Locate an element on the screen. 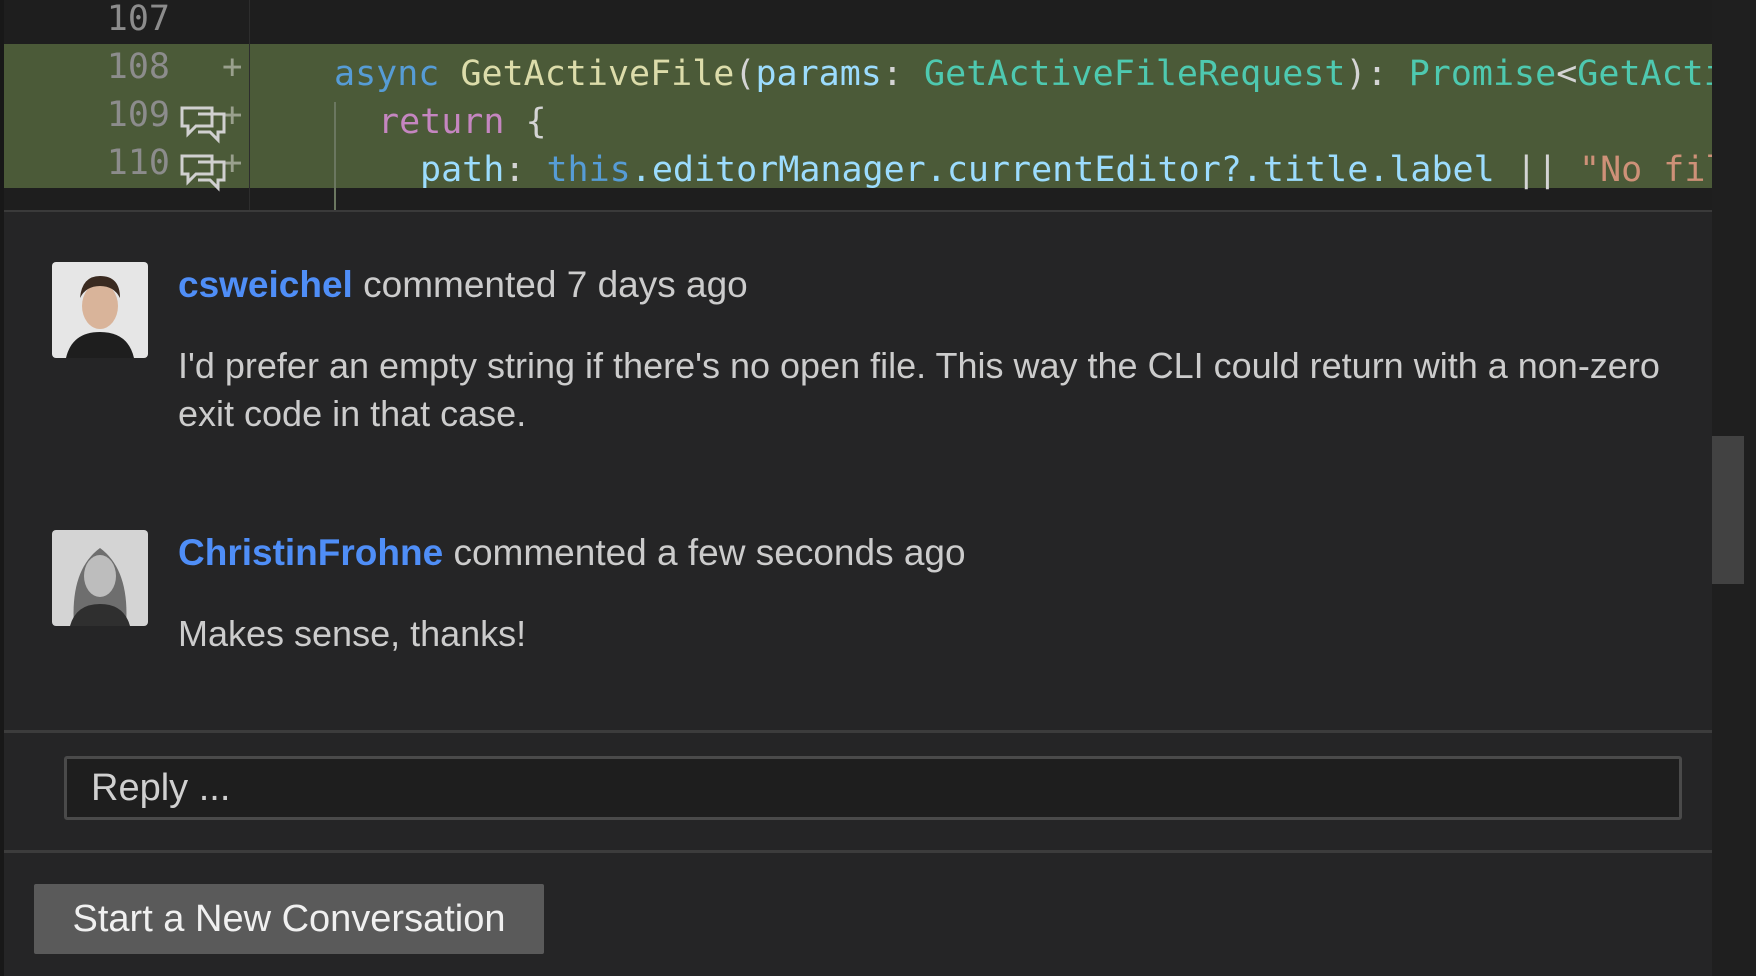 Image resolution: width=1756 pixels, height=976 pixels. line-number: 110 is located at coordinates (138, 163).